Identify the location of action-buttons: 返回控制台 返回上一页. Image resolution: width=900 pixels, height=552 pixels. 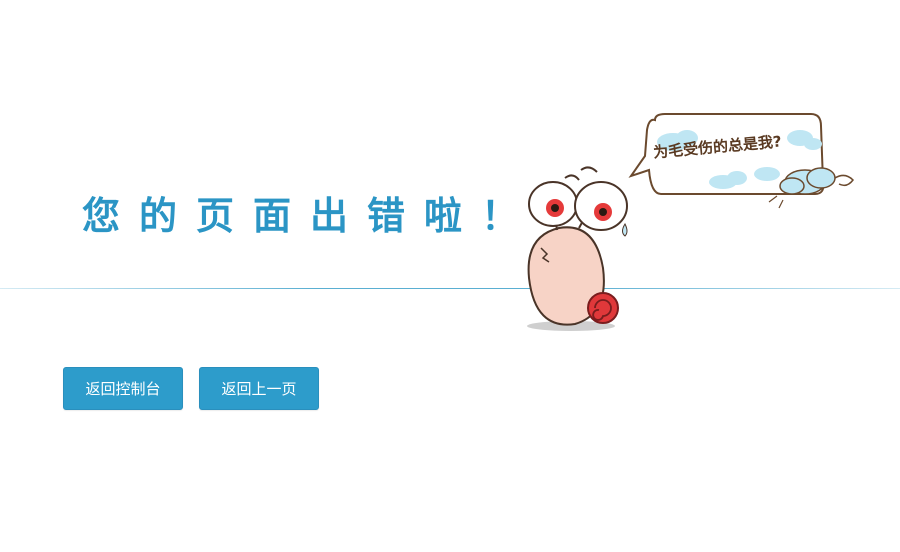
(191, 388).